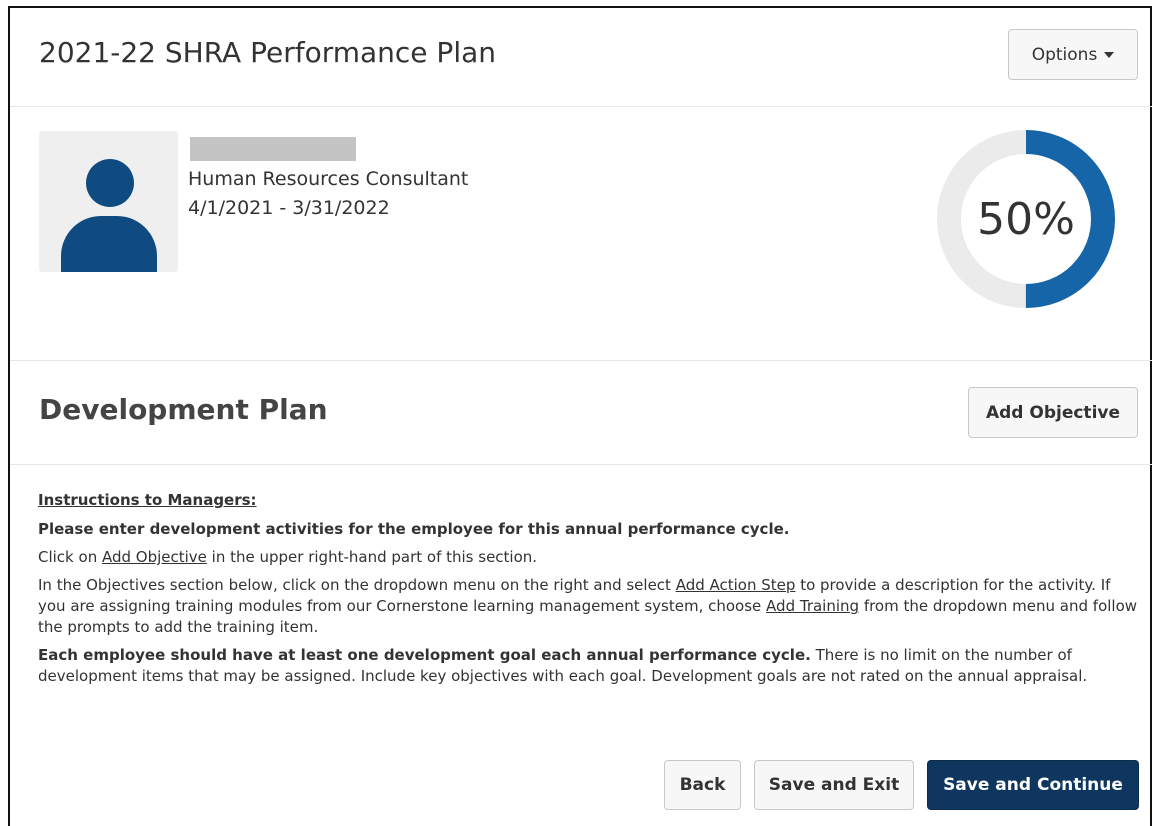 The width and height of the screenshot is (1154, 826). Describe the element at coordinates (109, 244) in the screenshot. I see `user-silhouette-body` at that location.